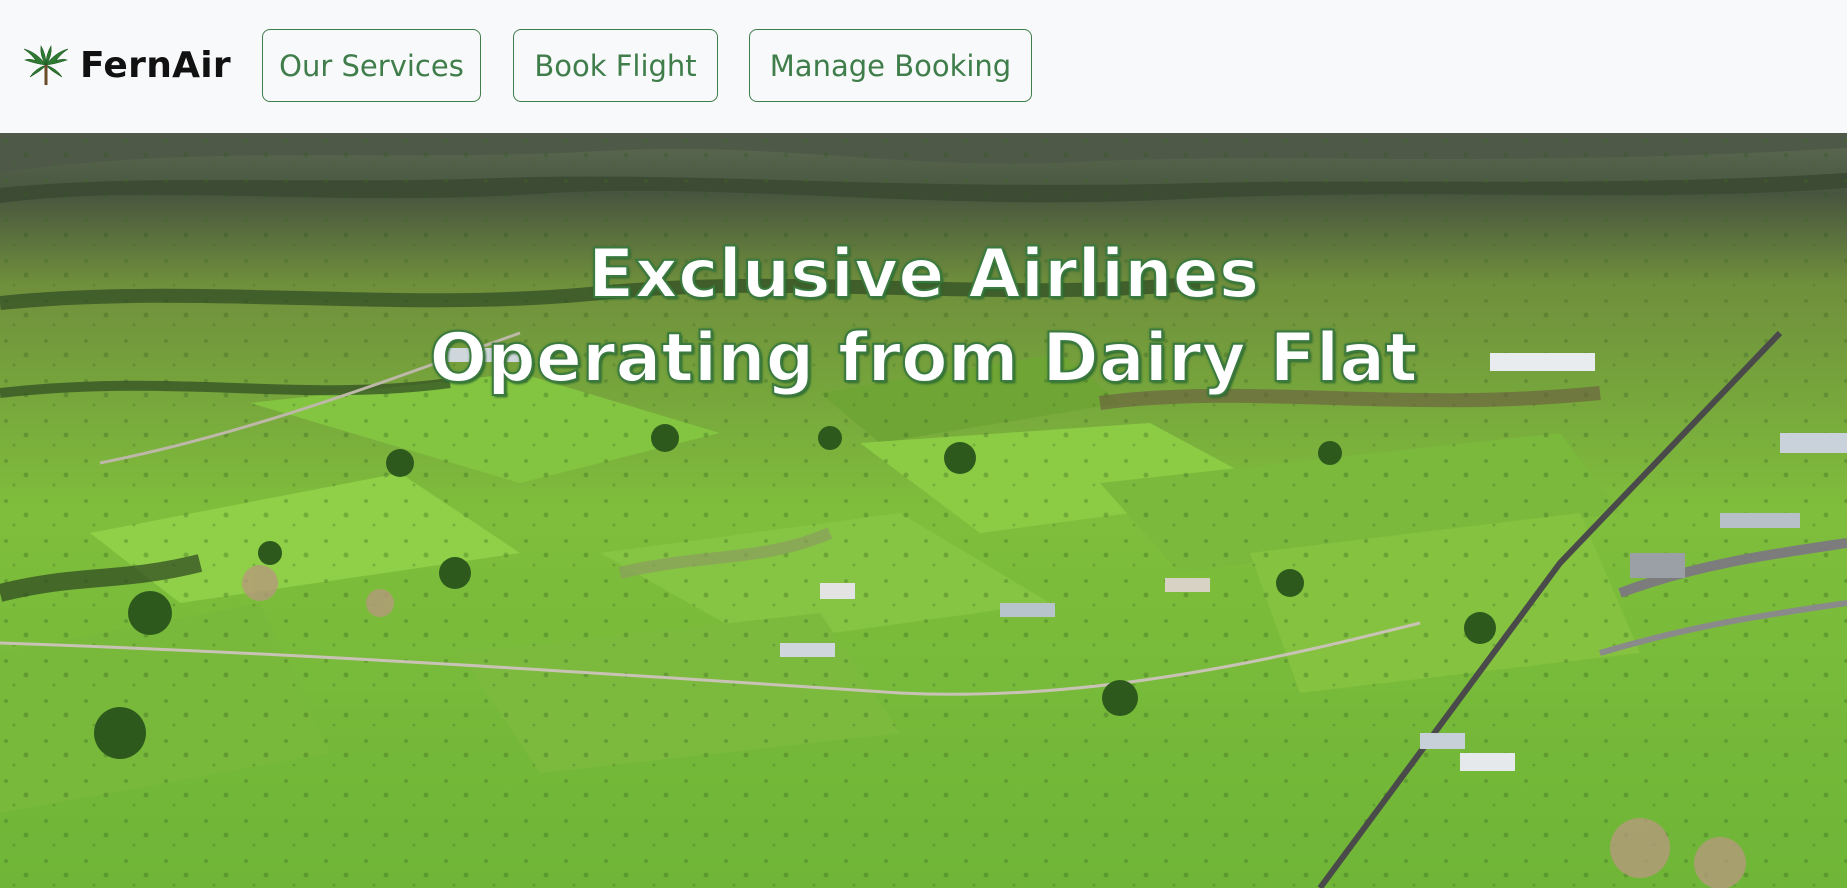 Image resolution: width=1847 pixels, height=888 pixels. I want to click on book-flight-button: Book Flight, so click(615, 65).